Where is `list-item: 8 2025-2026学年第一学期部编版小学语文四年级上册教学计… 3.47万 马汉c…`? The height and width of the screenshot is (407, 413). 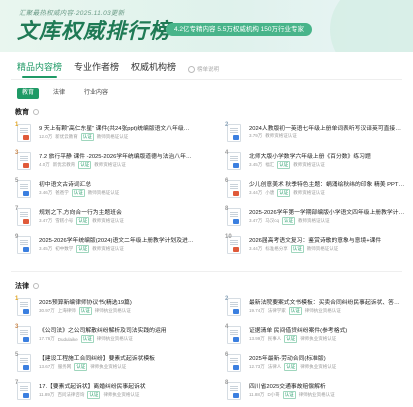
list-item: 8 2025-2026学年第一学期部编版小学语文四年级上册教学计… 3.47万 马汉c… is located at coordinates (313, 219).